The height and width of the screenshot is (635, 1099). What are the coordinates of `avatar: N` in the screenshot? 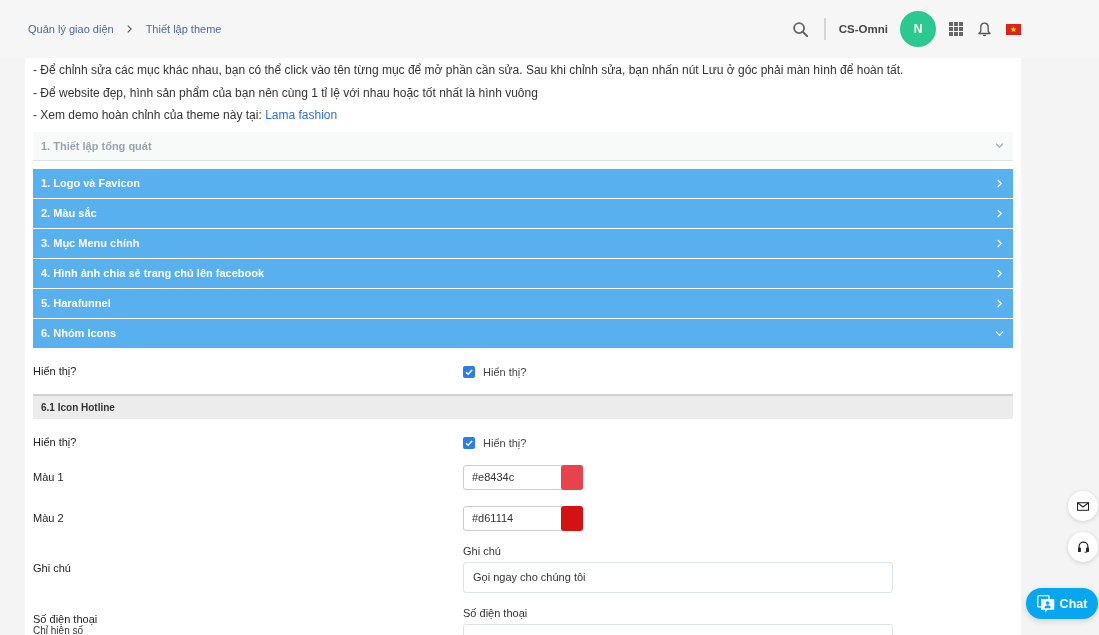 It's located at (918, 29).